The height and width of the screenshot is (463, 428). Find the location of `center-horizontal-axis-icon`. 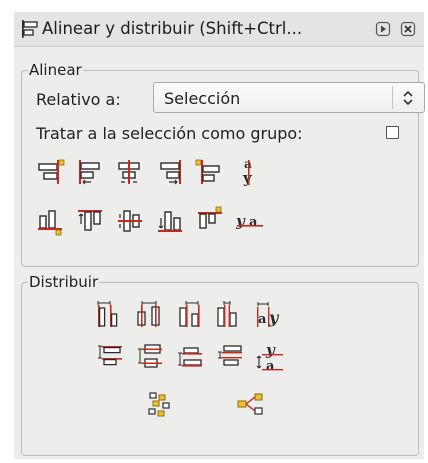

center-horizontal-axis-icon is located at coordinates (130, 221).